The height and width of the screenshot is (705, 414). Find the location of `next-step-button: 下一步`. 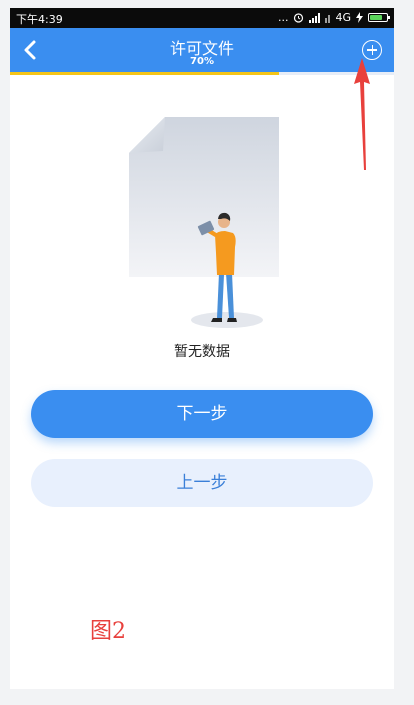

next-step-button: 下一步 is located at coordinates (202, 414).